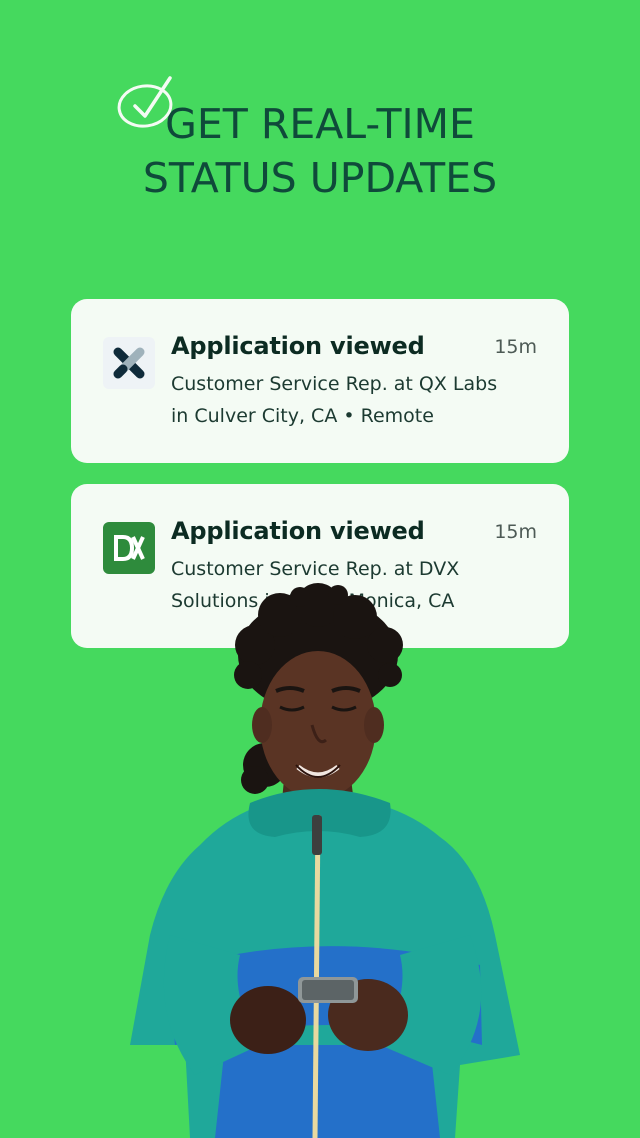 The image size is (640, 1138). What do you see at coordinates (320, 151) in the screenshot?
I see `headline: GET REAL-TIME STATUS UPDATES` at bounding box center [320, 151].